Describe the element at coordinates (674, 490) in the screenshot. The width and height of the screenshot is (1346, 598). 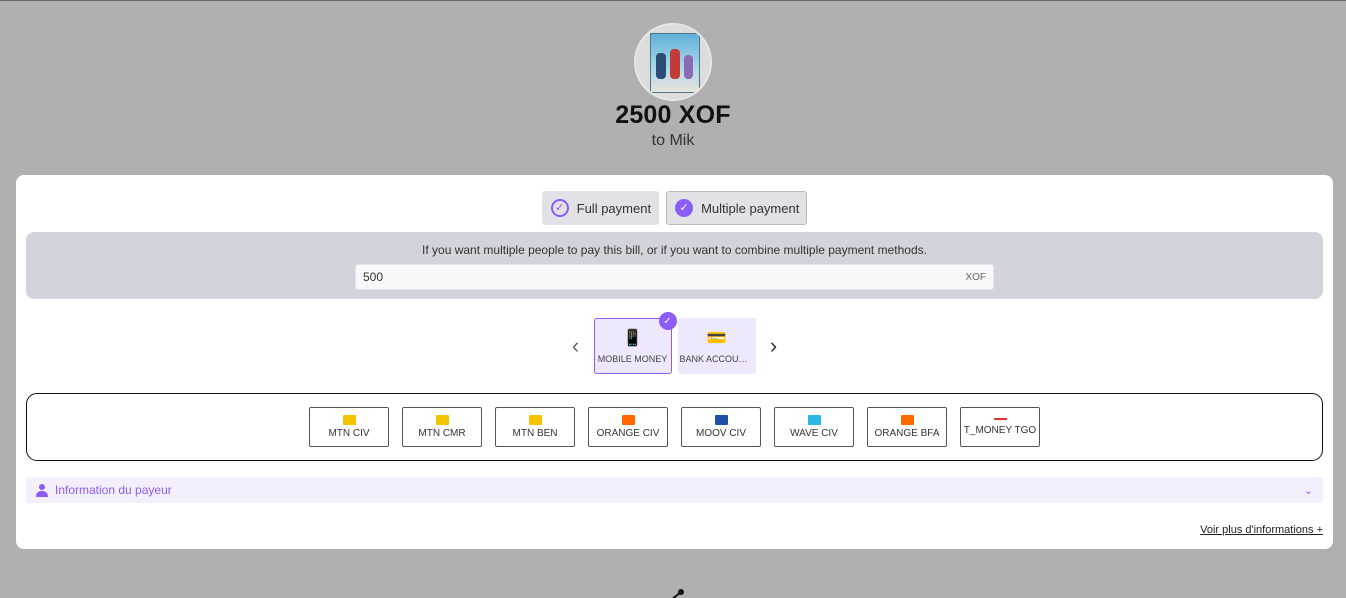
I see `payer-information-accordion: Information du payeur ⌄` at that location.